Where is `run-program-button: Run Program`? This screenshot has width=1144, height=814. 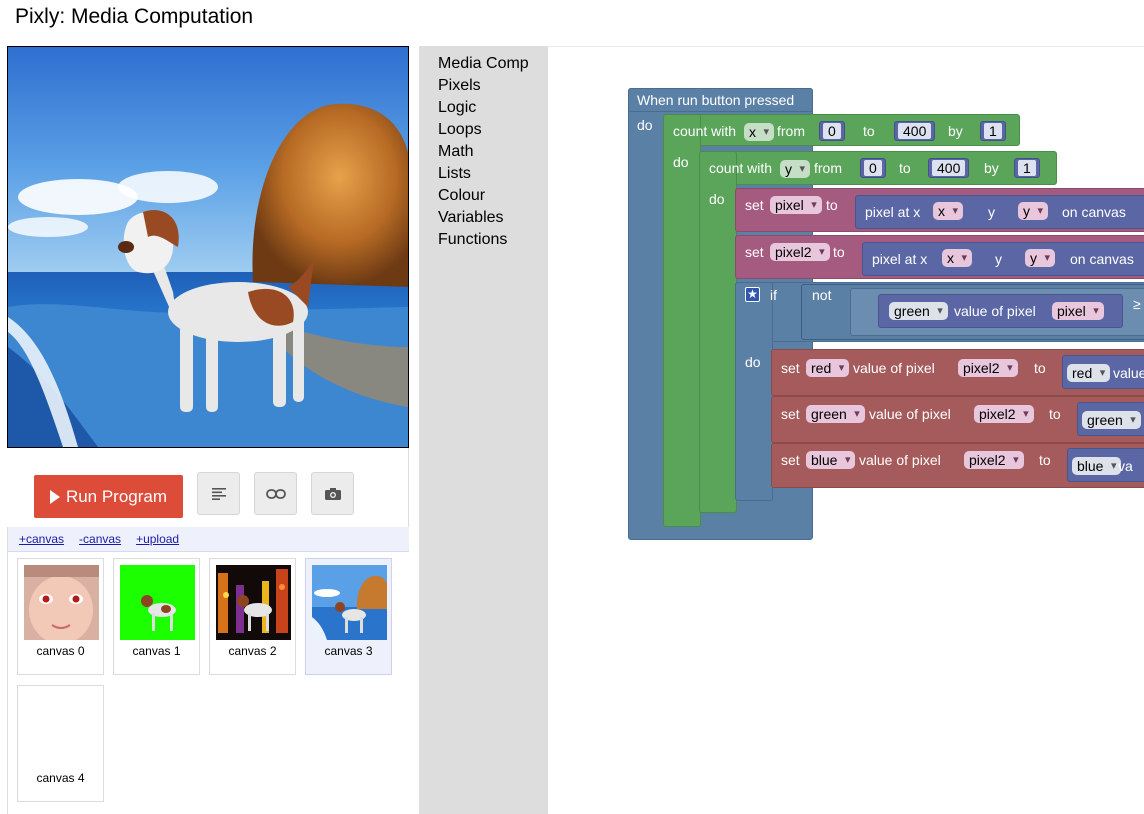
run-program-button: Run Program is located at coordinates (108, 496).